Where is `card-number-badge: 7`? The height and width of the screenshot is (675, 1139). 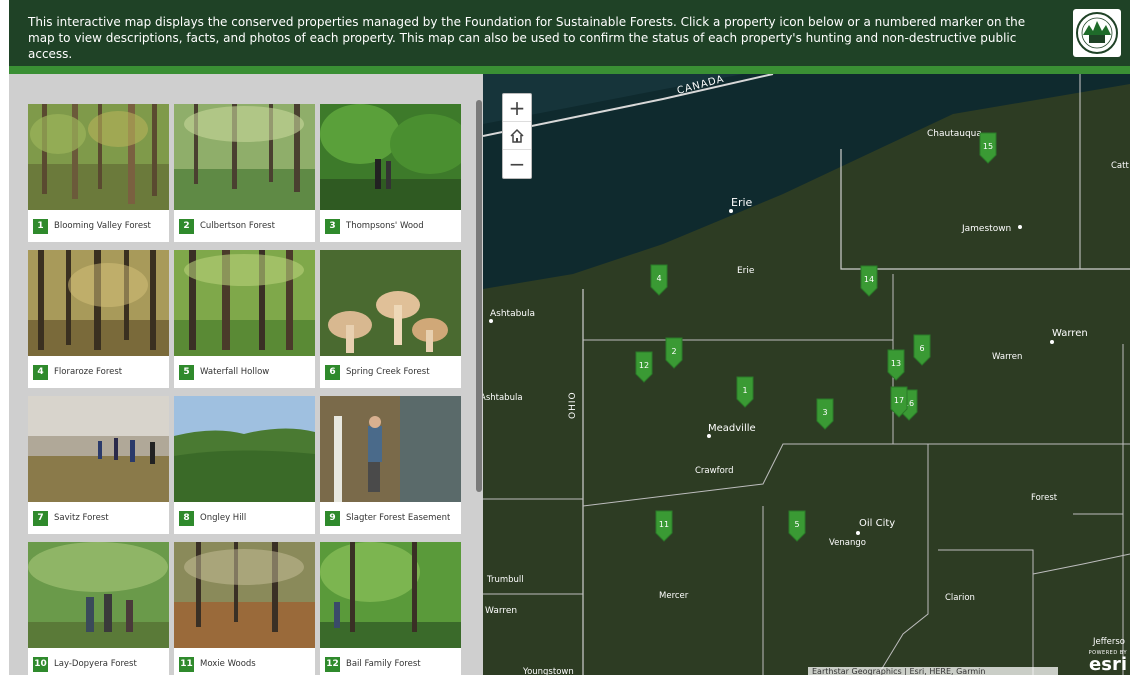 card-number-badge: 7 is located at coordinates (40, 518).